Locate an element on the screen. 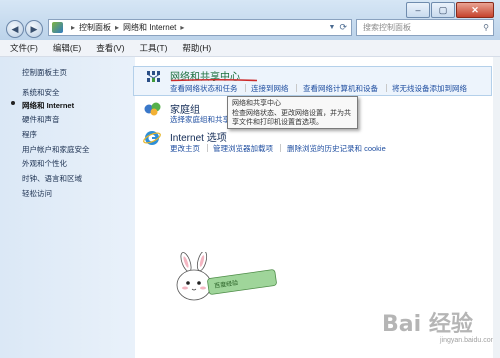 Image resolution: width=500 pixels, height=358 pixels. active-bullet-icon is located at coordinates (13, 103).